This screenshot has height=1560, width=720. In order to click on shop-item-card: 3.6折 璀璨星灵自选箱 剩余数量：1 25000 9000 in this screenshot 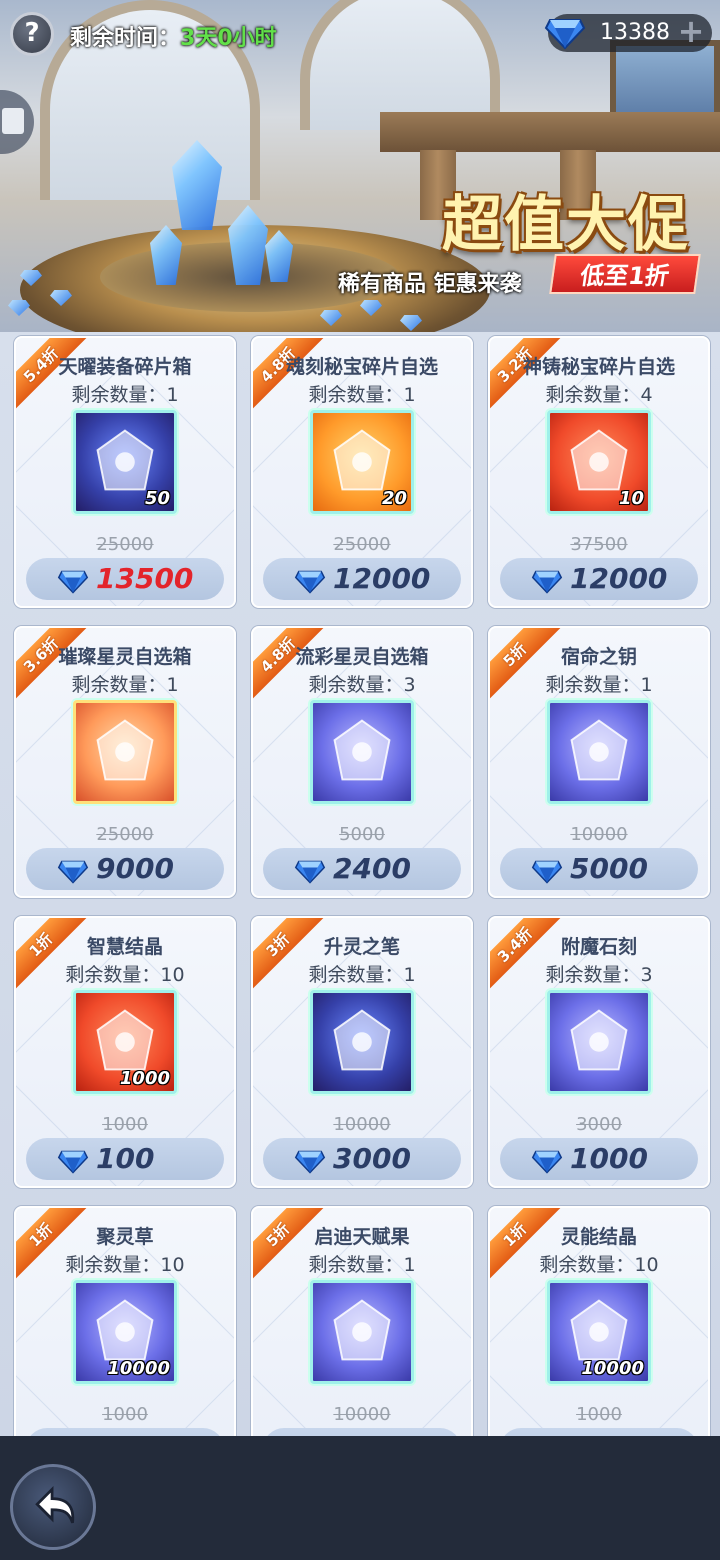, I will do `click(125, 762)`.